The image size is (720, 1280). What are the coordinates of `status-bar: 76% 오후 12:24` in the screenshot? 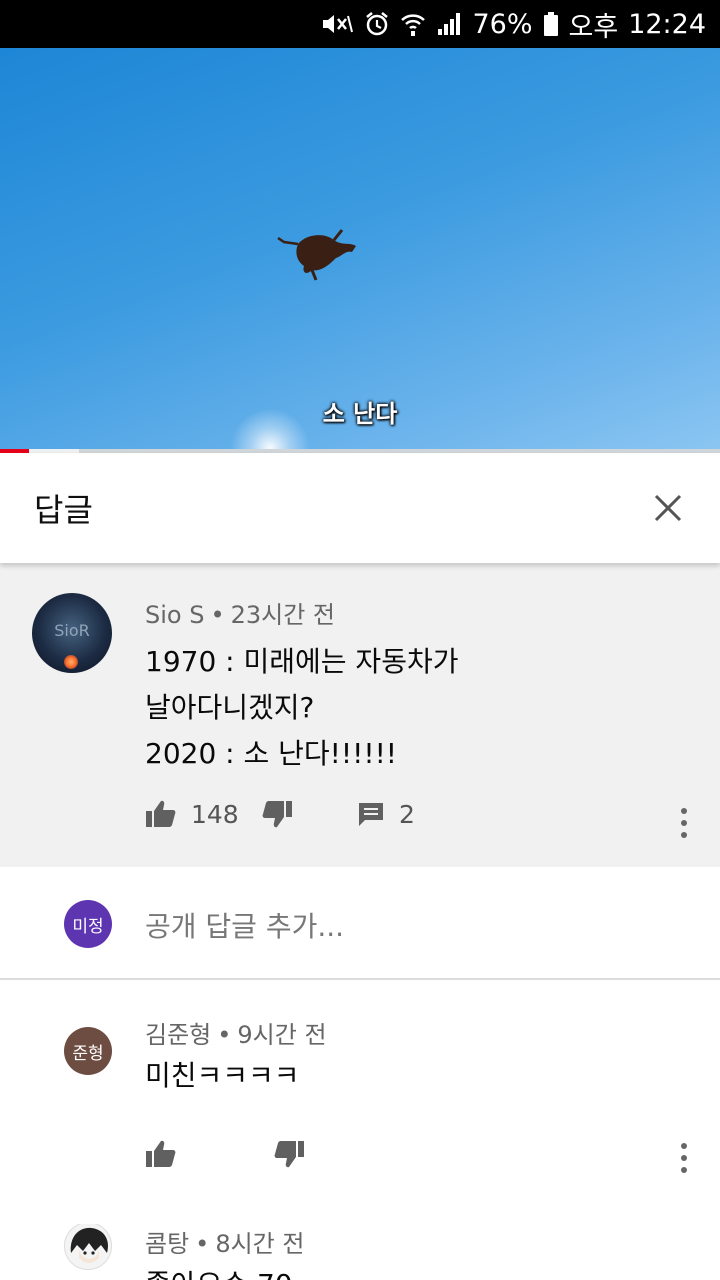 It's located at (360, 24).